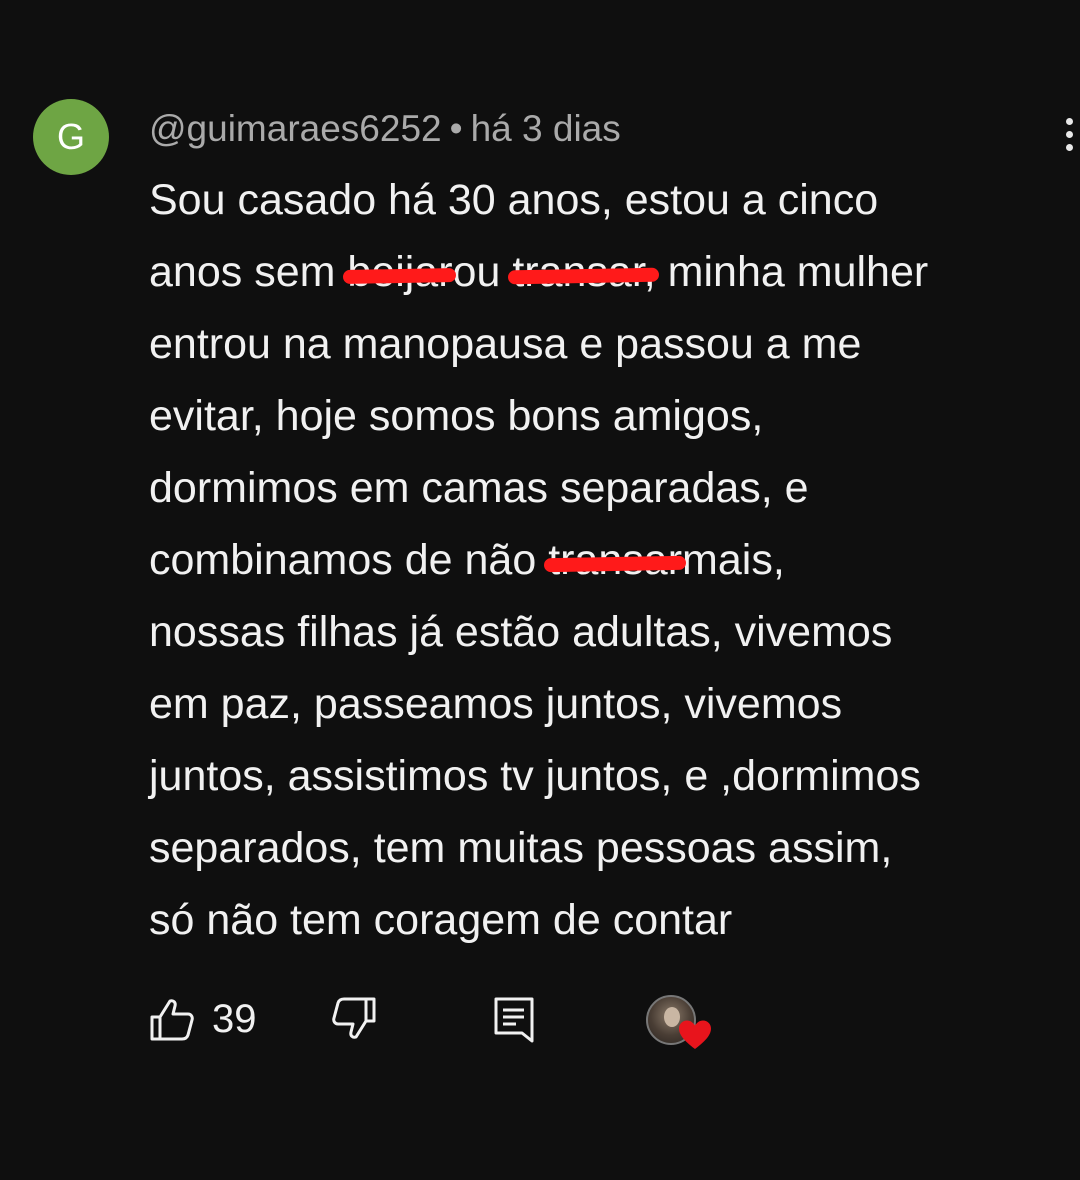 Image resolution: width=1080 pixels, height=1180 pixels. I want to click on comment-line-text: separados, tem muitas pessoas assim,, so click(521, 848).